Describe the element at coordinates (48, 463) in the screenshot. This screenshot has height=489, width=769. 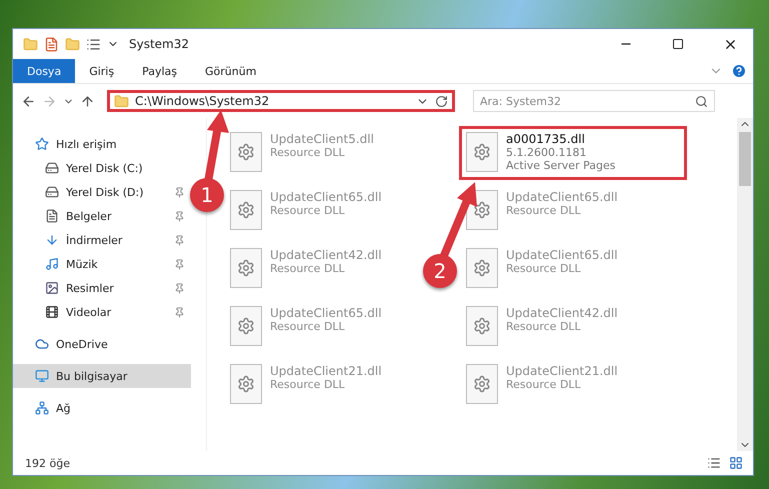
I see `item-count: 192 öğe` at that location.